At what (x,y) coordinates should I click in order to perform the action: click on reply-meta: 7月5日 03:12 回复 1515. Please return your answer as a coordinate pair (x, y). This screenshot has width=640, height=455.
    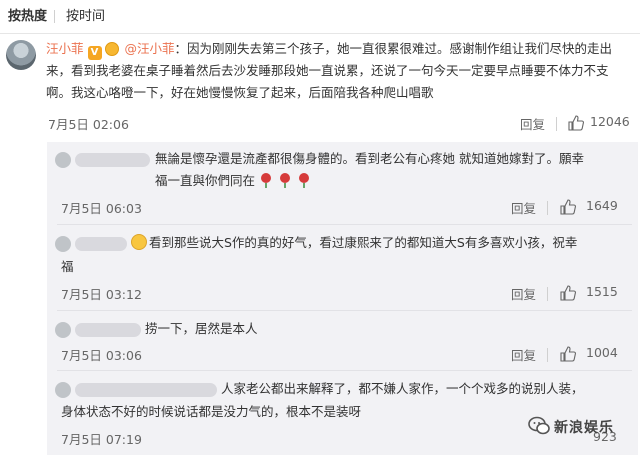
    Looking at the image, I should click on (342, 294).